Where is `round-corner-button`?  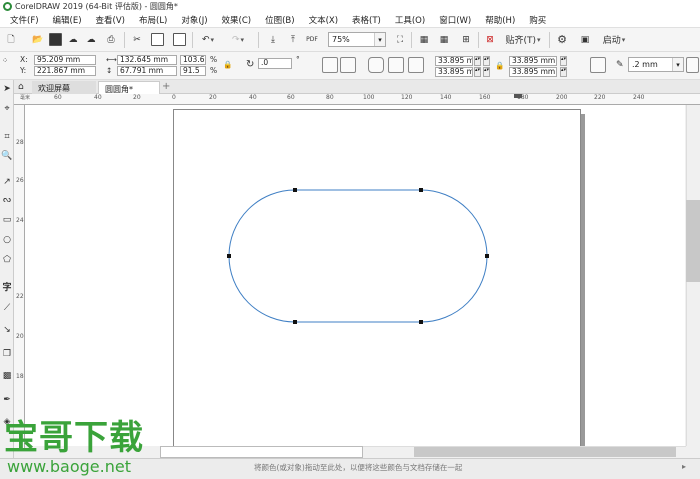 round-corner-button is located at coordinates (376, 65).